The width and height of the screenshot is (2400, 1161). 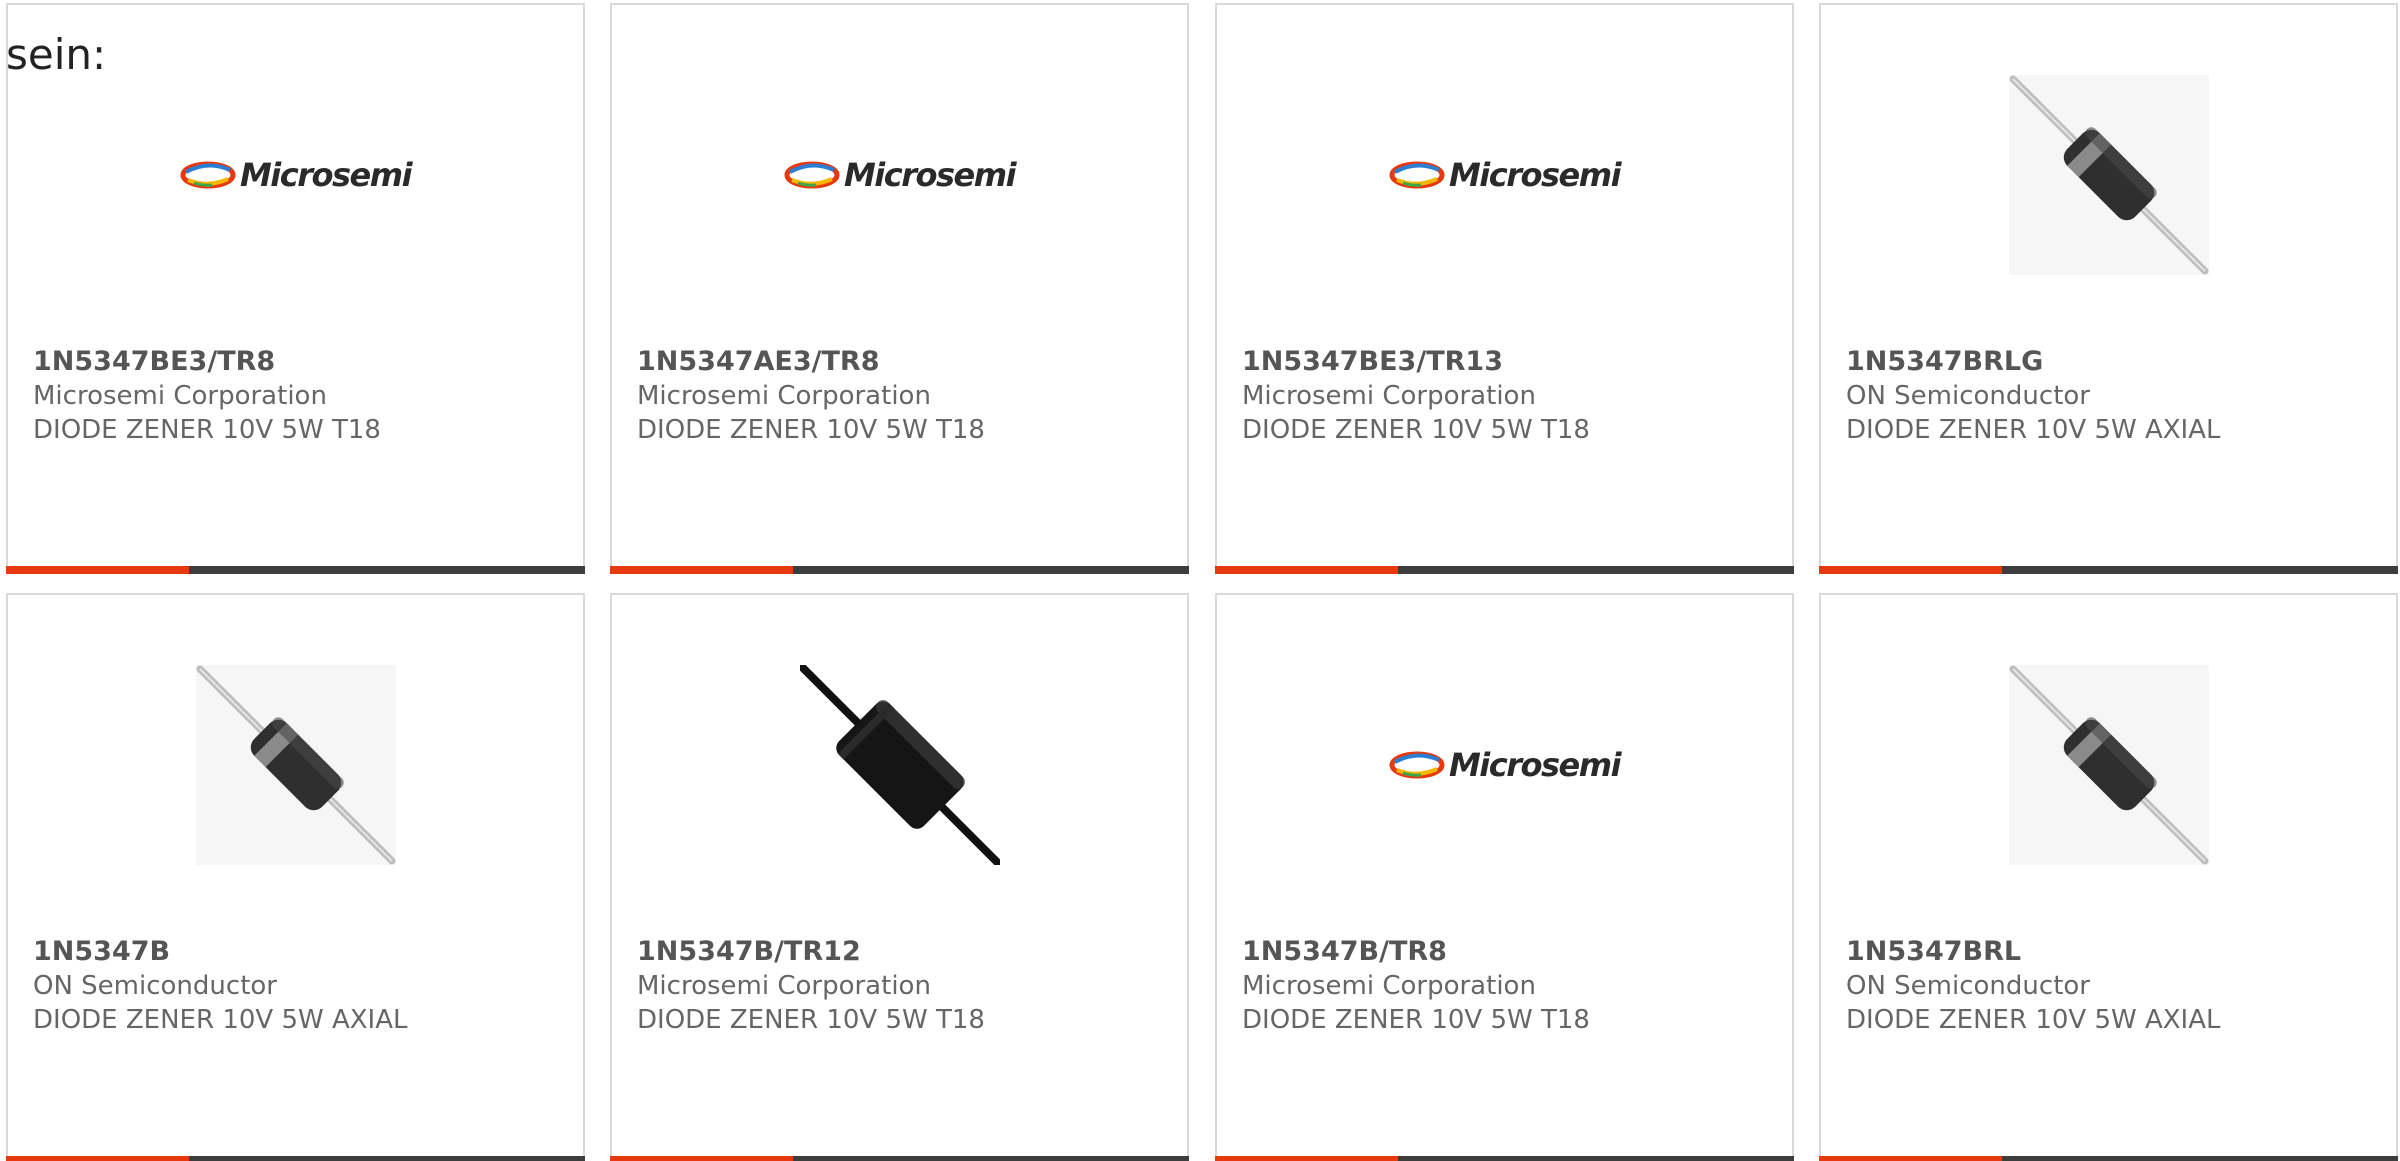 What do you see at coordinates (303, 362) in the screenshot?
I see `part-number-link: 1N5347BE3/TR8` at bounding box center [303, 362].